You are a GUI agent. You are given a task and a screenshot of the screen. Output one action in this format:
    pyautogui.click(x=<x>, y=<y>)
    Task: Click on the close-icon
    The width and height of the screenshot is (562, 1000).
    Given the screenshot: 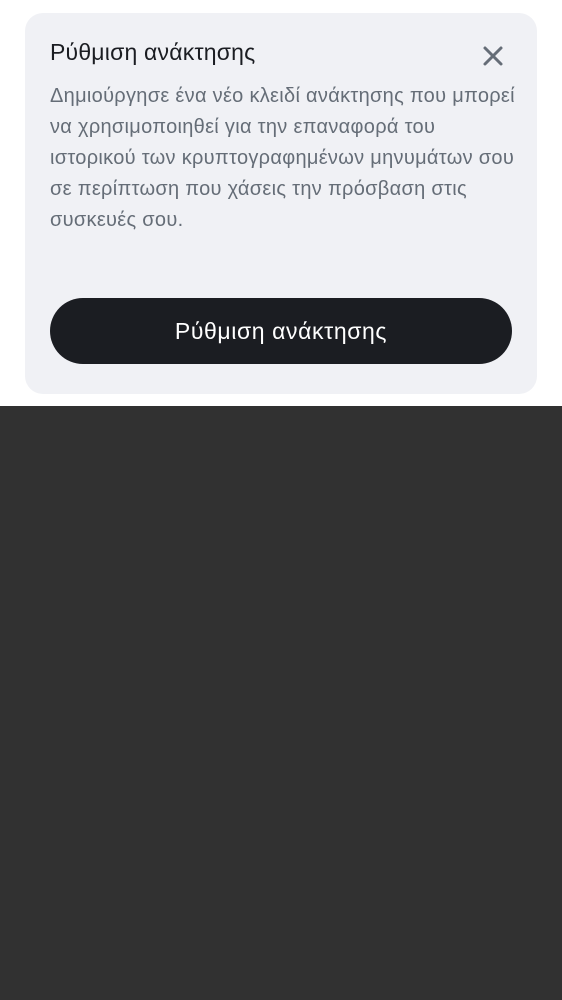 What is the action you would take?
    pyautogui.click(x=493, y=56)
    